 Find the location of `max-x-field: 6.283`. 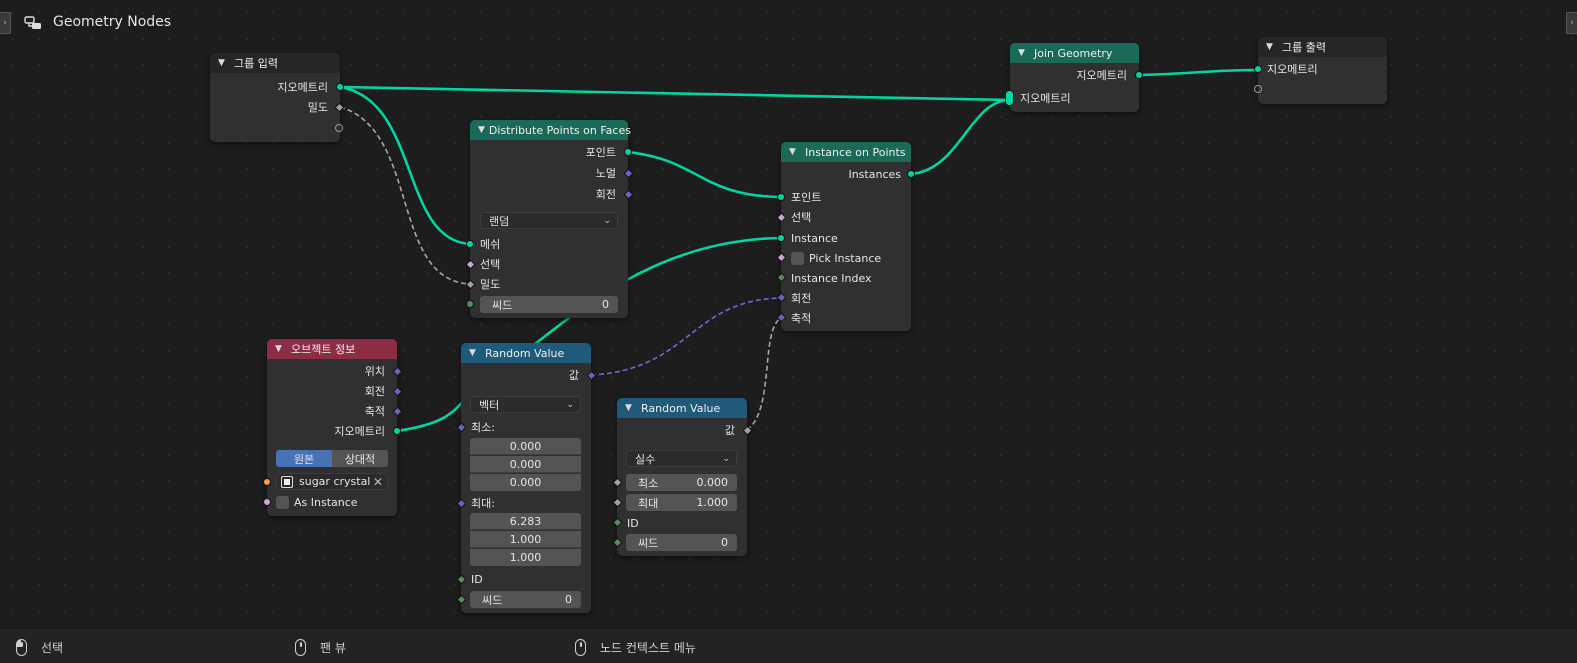

max-x-field: 6.283 is located at coordinates (525, 521).